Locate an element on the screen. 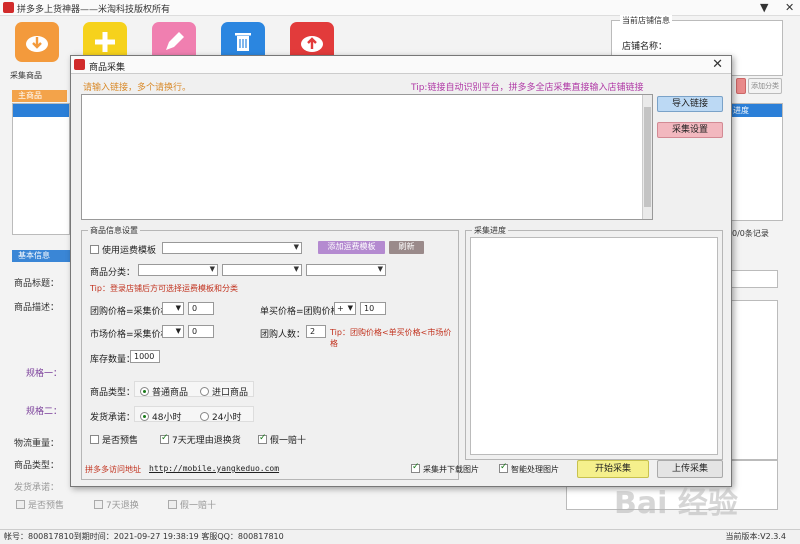  version-text: 当前版本:V2.3.4 is located at coordinates (755, 536).